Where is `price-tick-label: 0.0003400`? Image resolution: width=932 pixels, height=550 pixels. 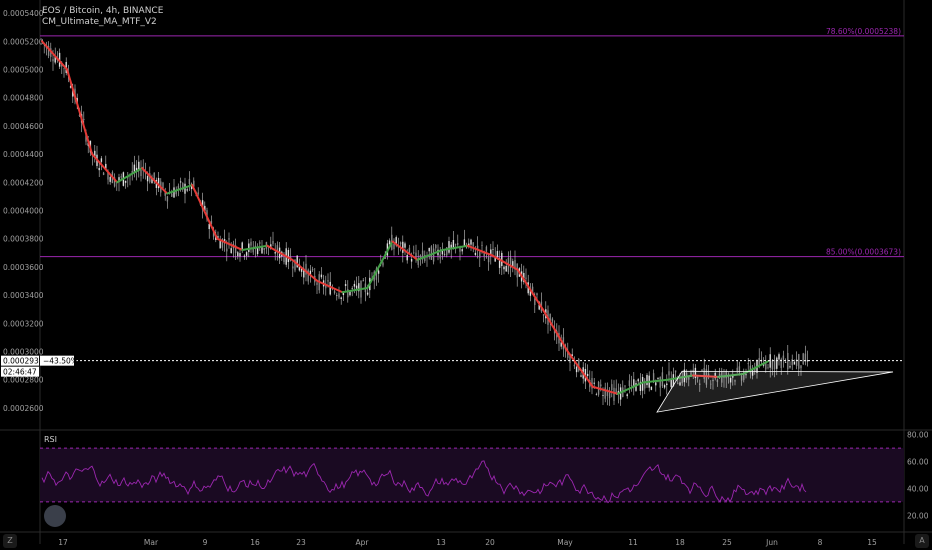
price-tick-label: 0.0003400 is located at coordinates (23, 295).